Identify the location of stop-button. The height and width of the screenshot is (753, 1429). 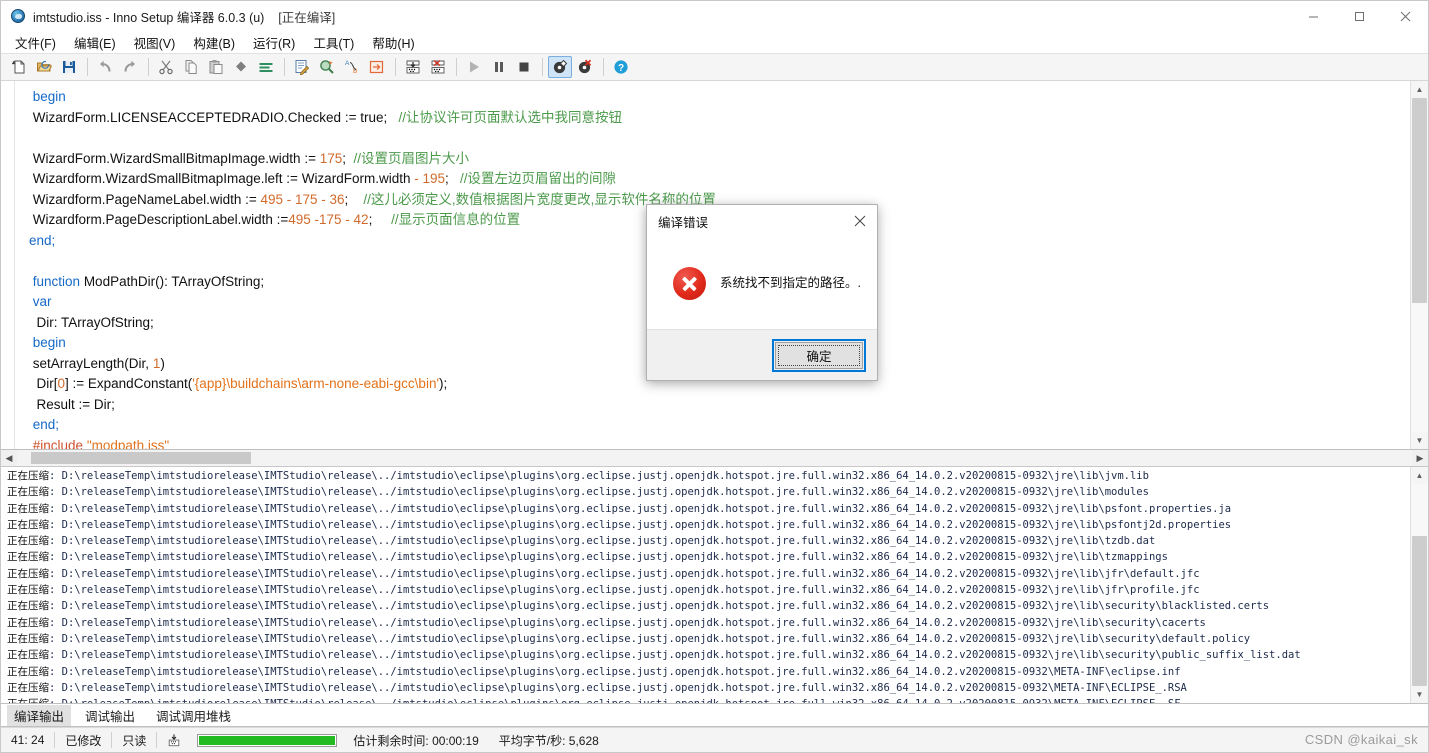
(524, 67).